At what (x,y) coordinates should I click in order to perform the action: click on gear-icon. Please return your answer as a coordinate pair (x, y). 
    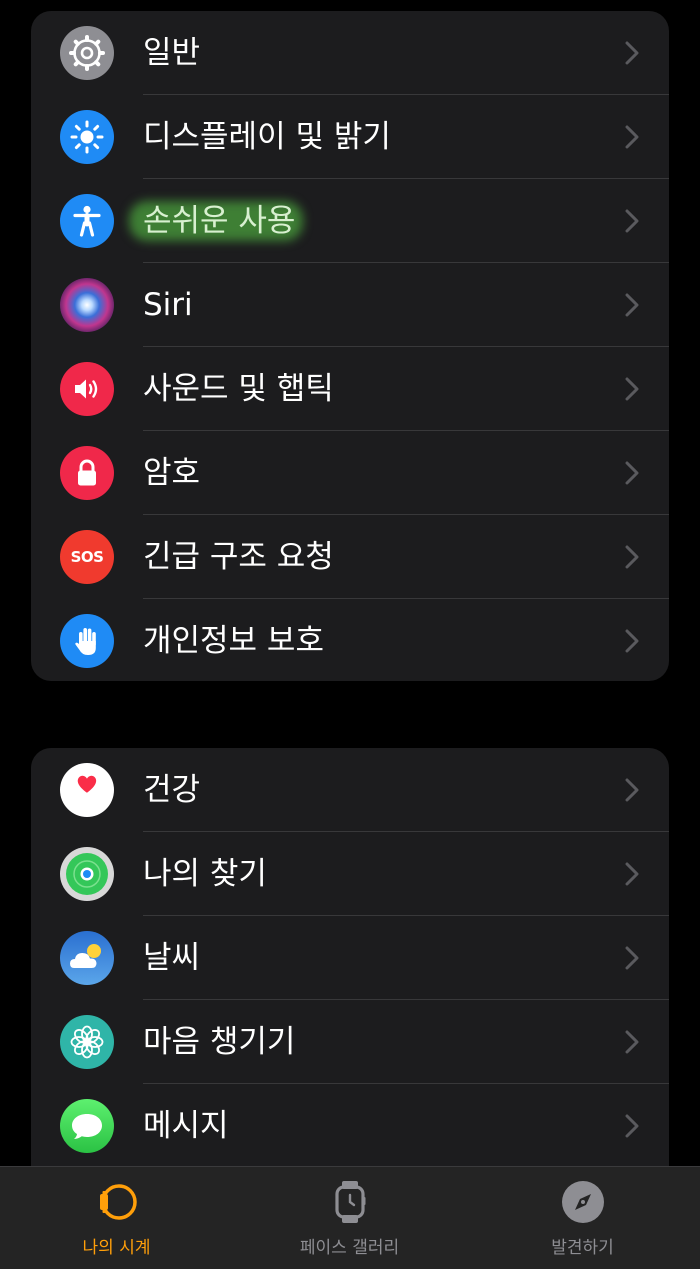
    Looking at the image, I should click on (87, 53).